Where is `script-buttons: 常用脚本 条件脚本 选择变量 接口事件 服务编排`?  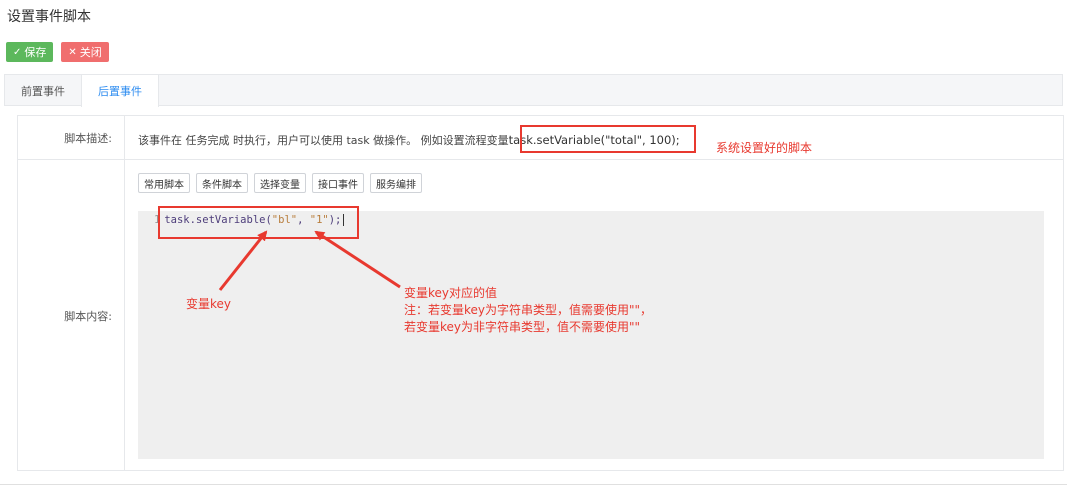
script-buttons: 常用脚本 条件脚本 选择变量 接口事件 服务编排 is located at coordinates (280, 183).